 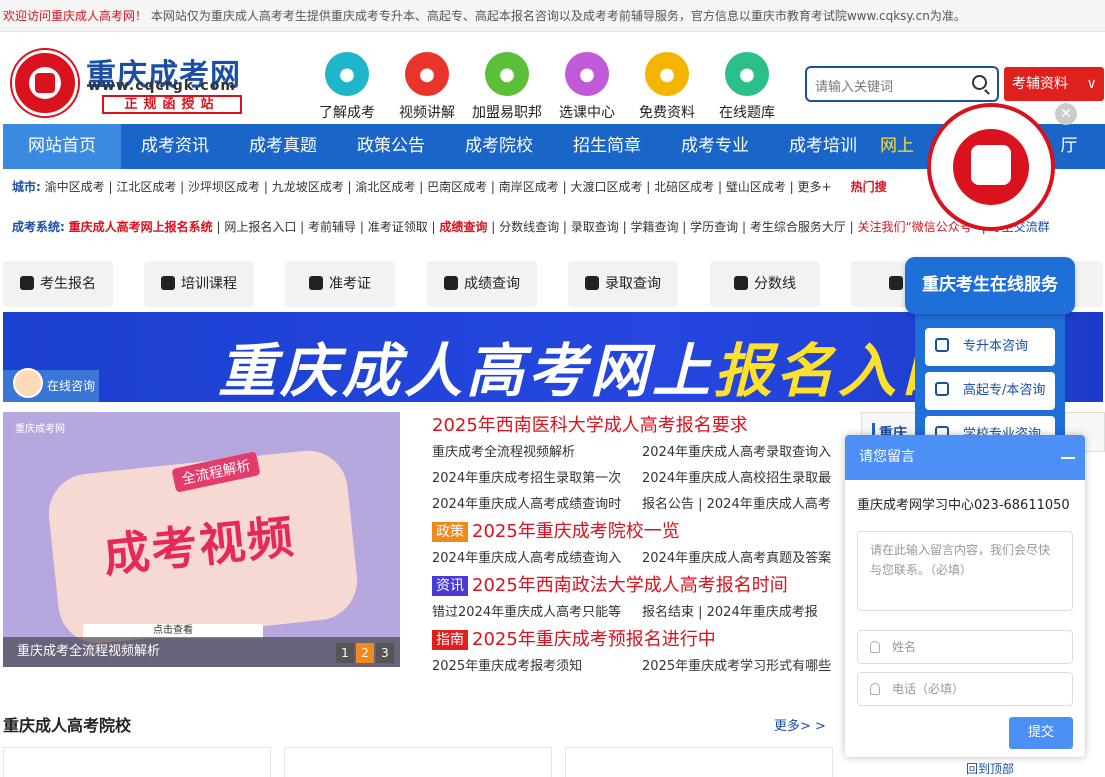 I want to click on city-link: 大渡口区成考, so click(x=606, y=187).